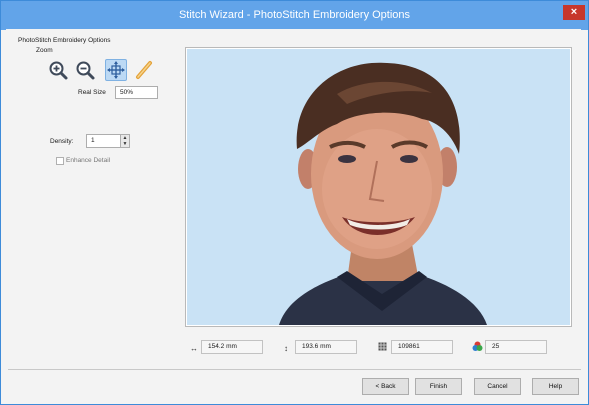  What do you see at coordinates (88, 160) in the screenshot?
I see `enhance-detail-label: Enhance Detail` at bounding box center [88, 160].